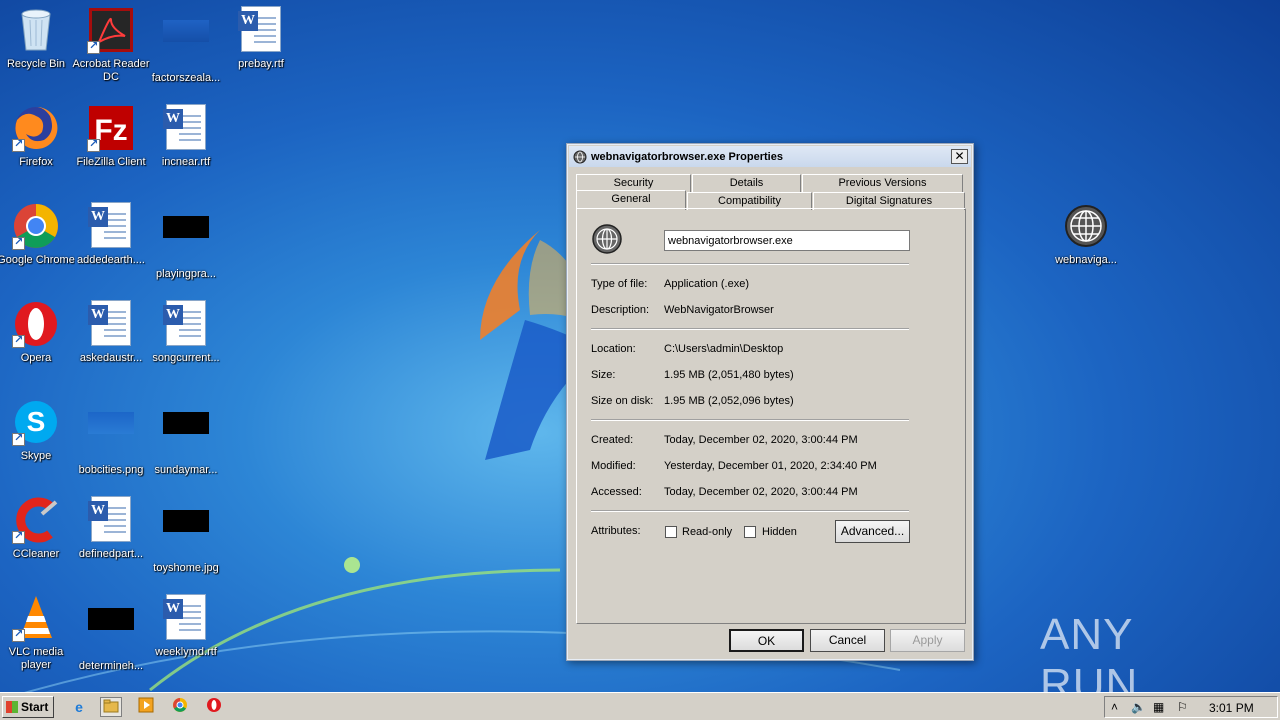  Describe the element at coordinates (36, 520) in the screenshot. I see `ccleaner-icon` at that location.